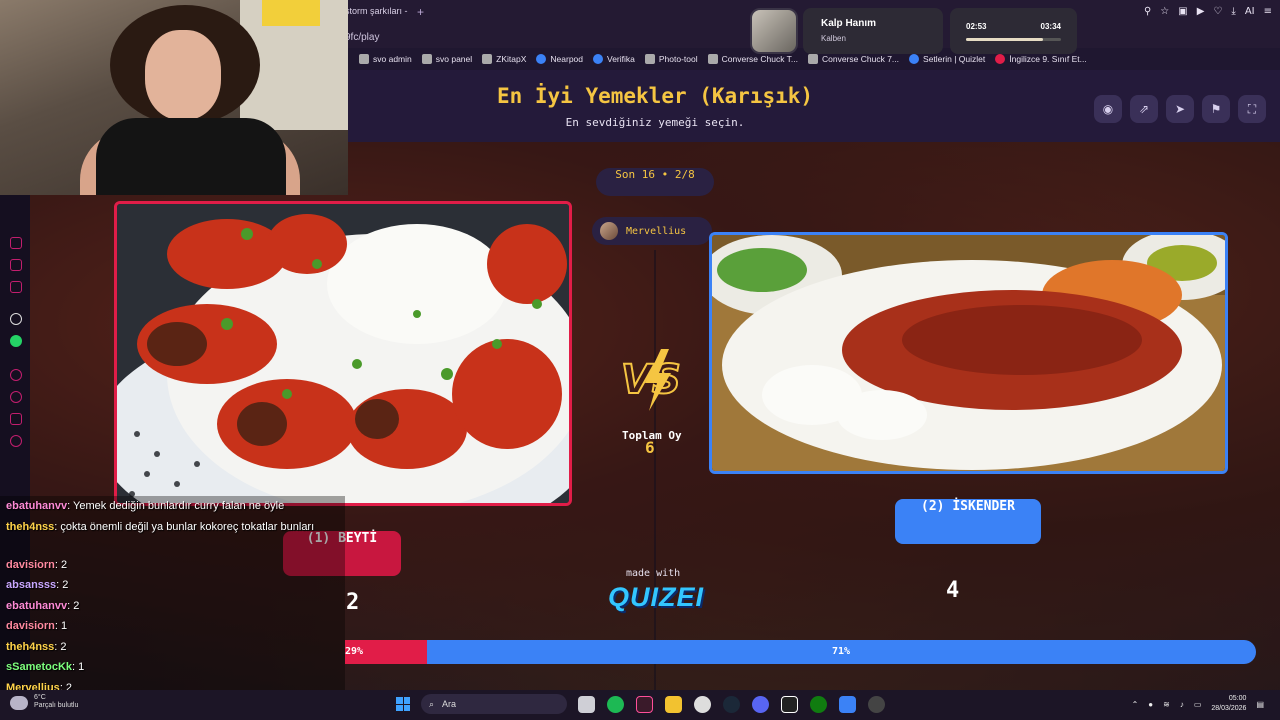 This screenshot has width=1280, height=720. I want to click on vscode-icon, so click(847, 704).